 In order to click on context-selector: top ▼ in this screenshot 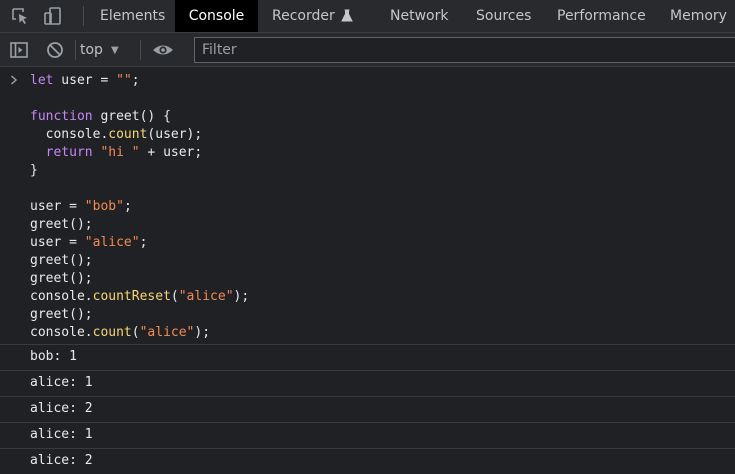, I will do `click(99, 50)`.